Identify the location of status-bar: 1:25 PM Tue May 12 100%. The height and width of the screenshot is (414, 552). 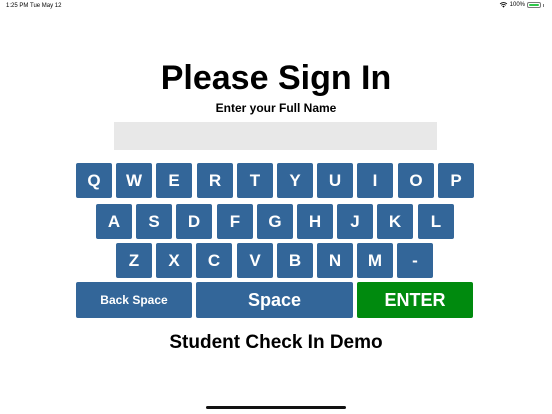
(276, 6).